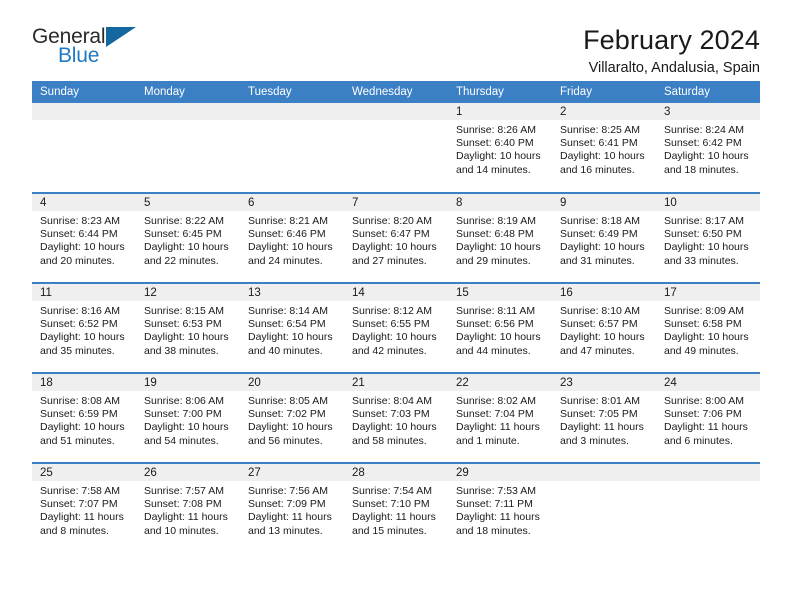 The image size is (792, 612). Describe the element at coordinates (602, 434) in the screenshot. I see `daylight-text: Daylight: 11 hours and 3 minutes.` at that location.